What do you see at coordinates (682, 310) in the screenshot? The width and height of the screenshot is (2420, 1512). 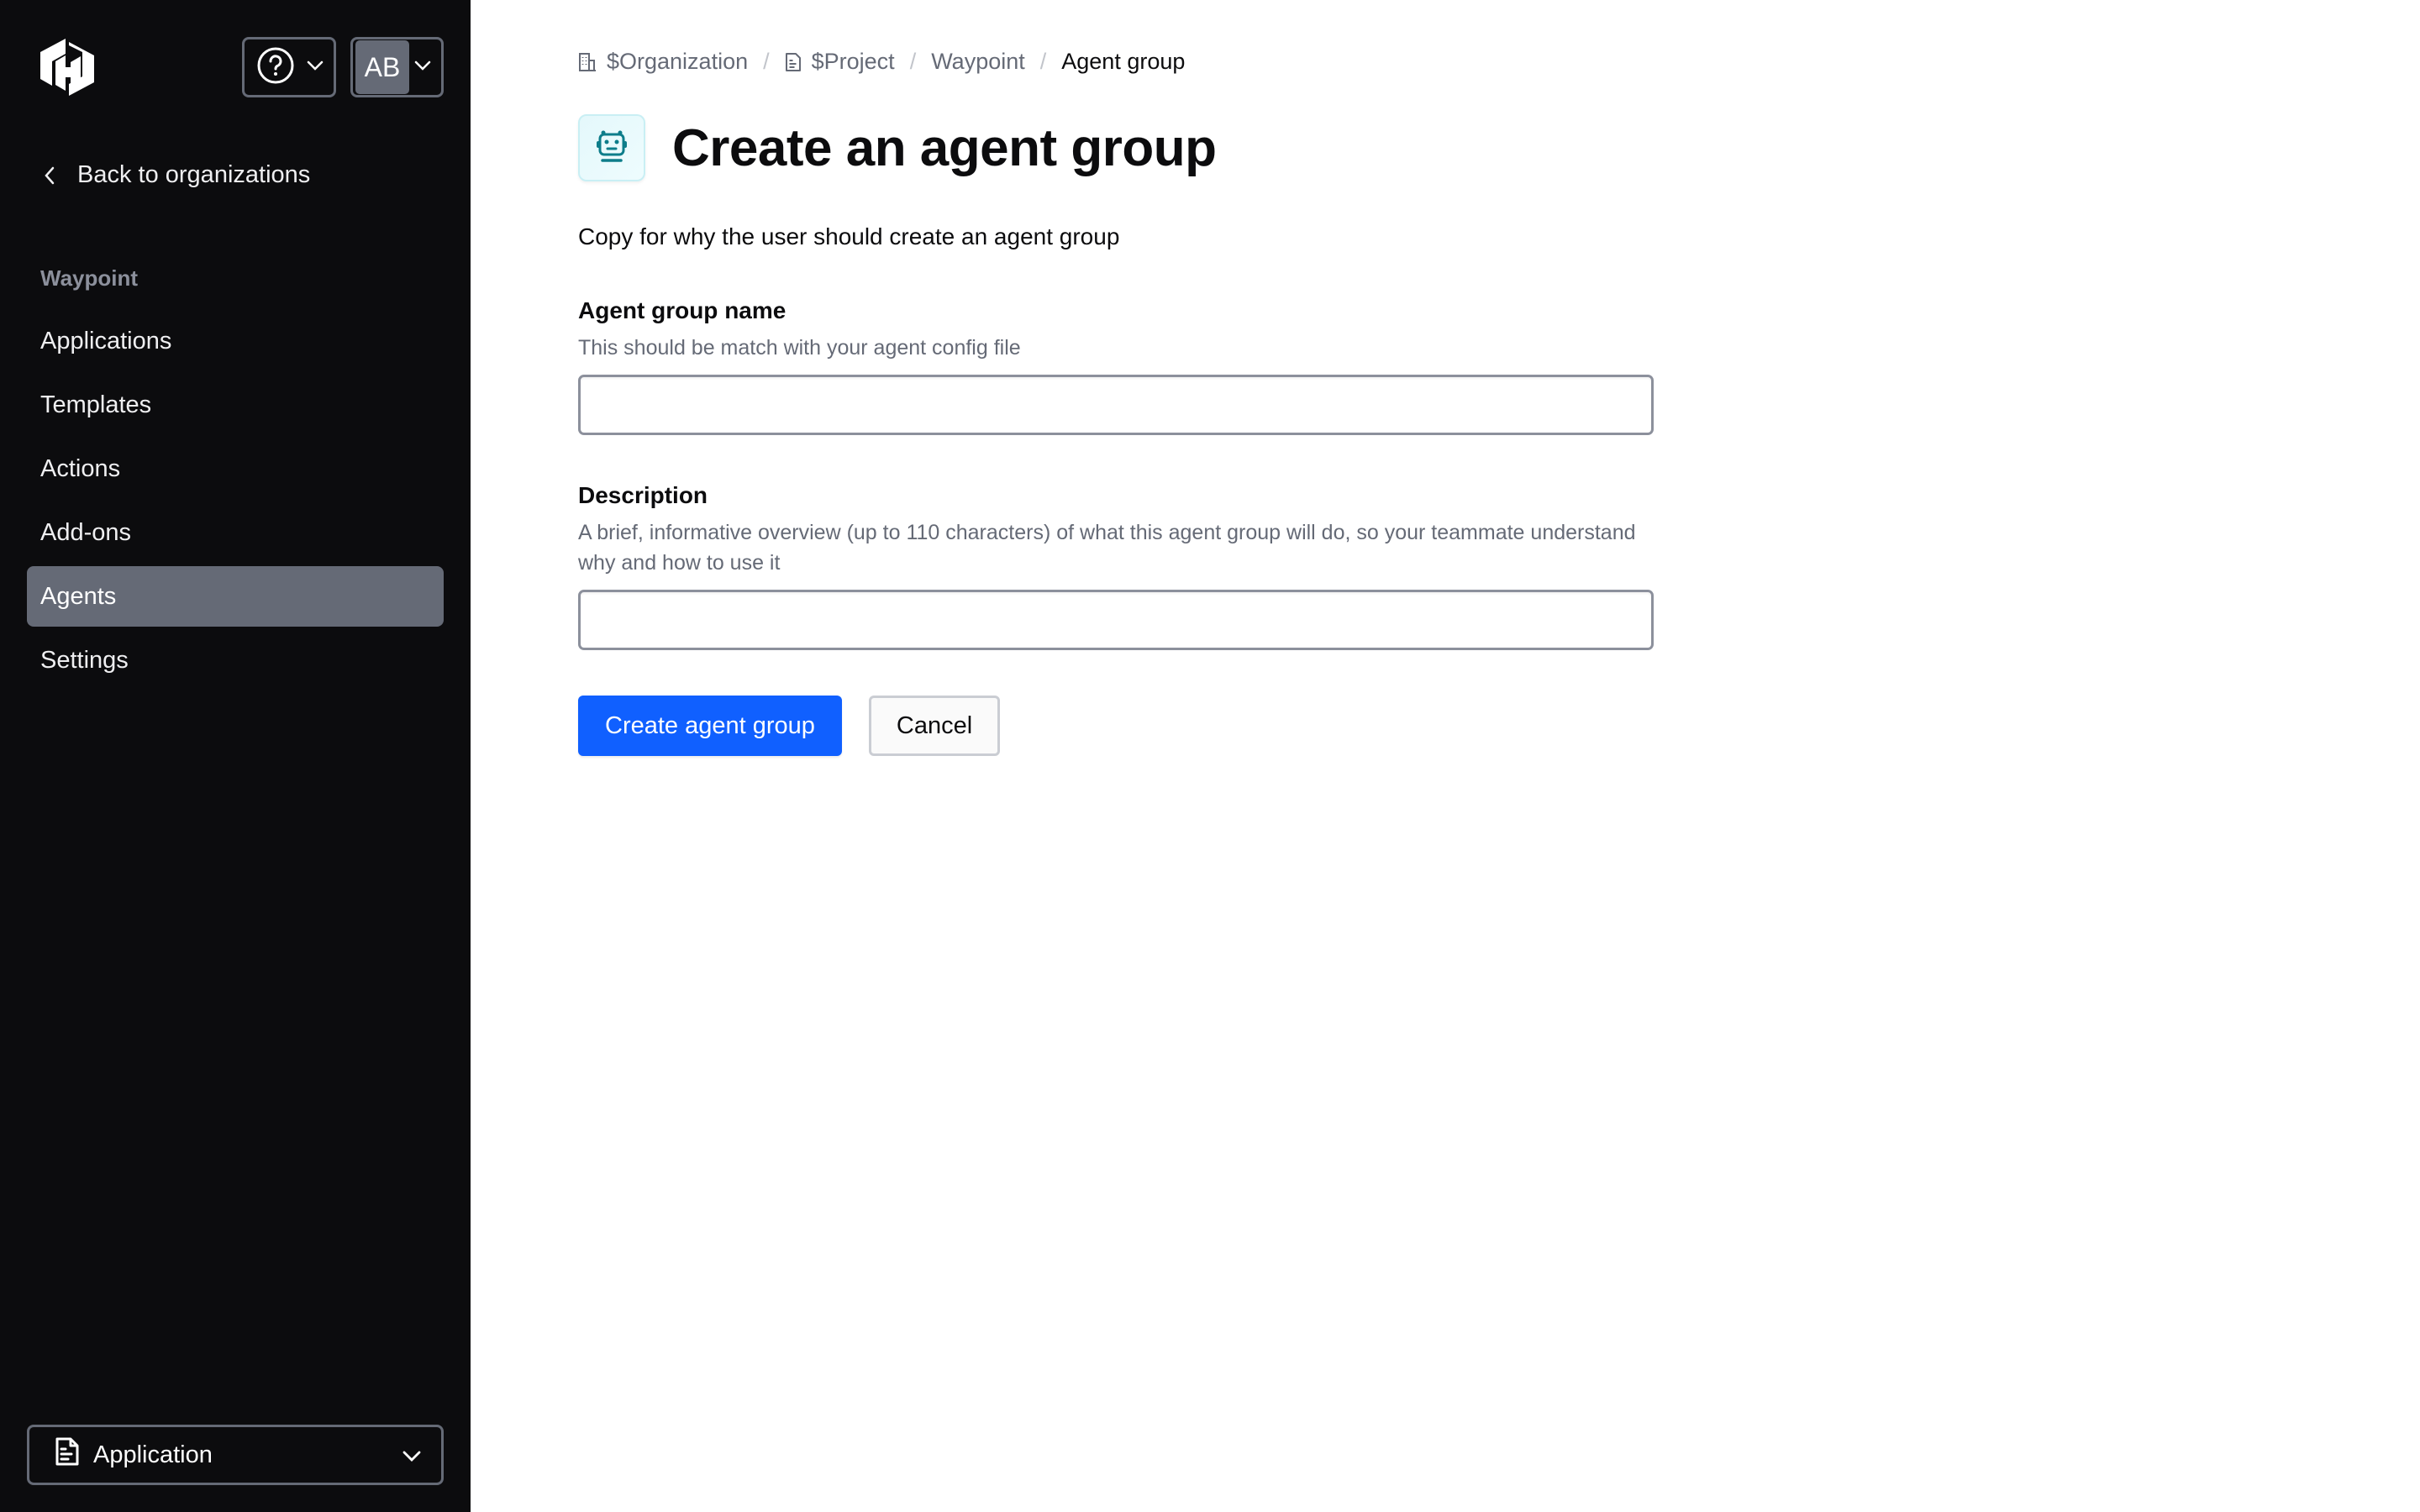 I see `field-label: Agent group name` at bounding box center [682, 310].